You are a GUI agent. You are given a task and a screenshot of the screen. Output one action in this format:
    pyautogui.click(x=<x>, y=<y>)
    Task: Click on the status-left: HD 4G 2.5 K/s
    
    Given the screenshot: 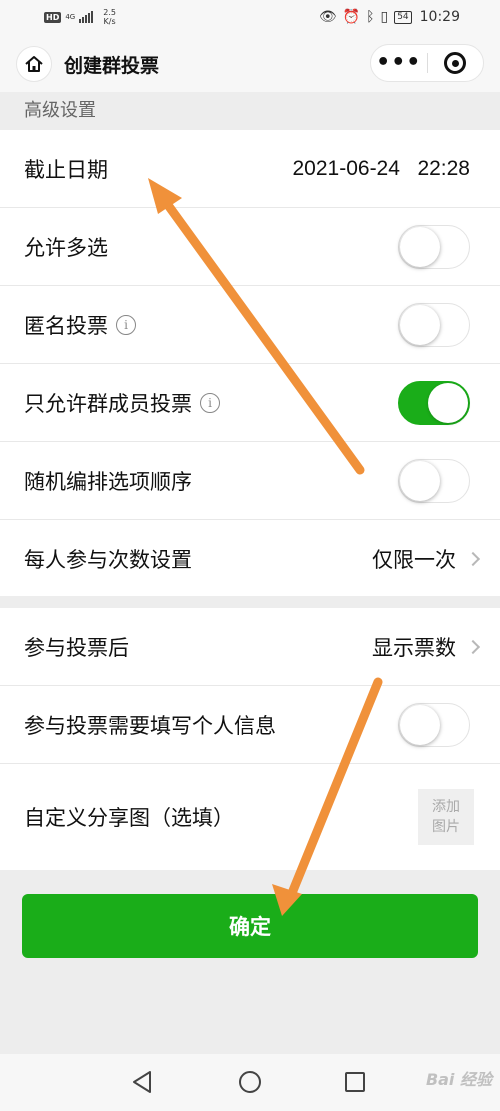 What is the action you would take?
    pyautogui.click(x=80, y=17)
    